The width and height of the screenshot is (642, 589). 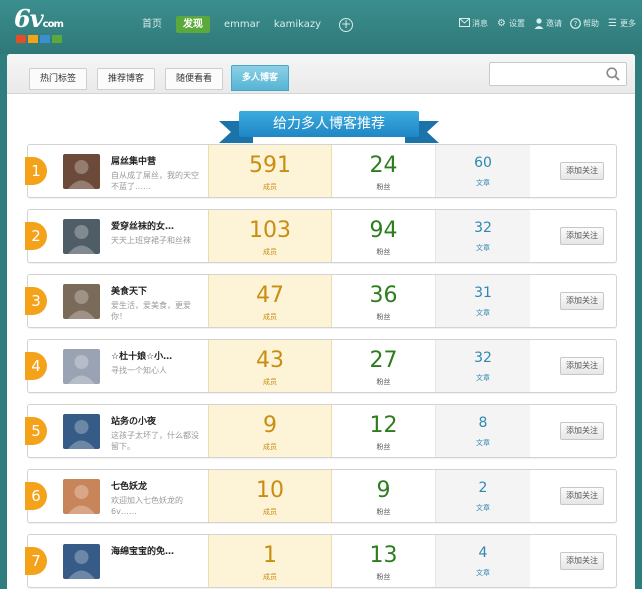 What do you see at coordinates (242, 24) in the screenshot?
I see `nav-blog-emmar: emmar` at bounding box center [242, 24].